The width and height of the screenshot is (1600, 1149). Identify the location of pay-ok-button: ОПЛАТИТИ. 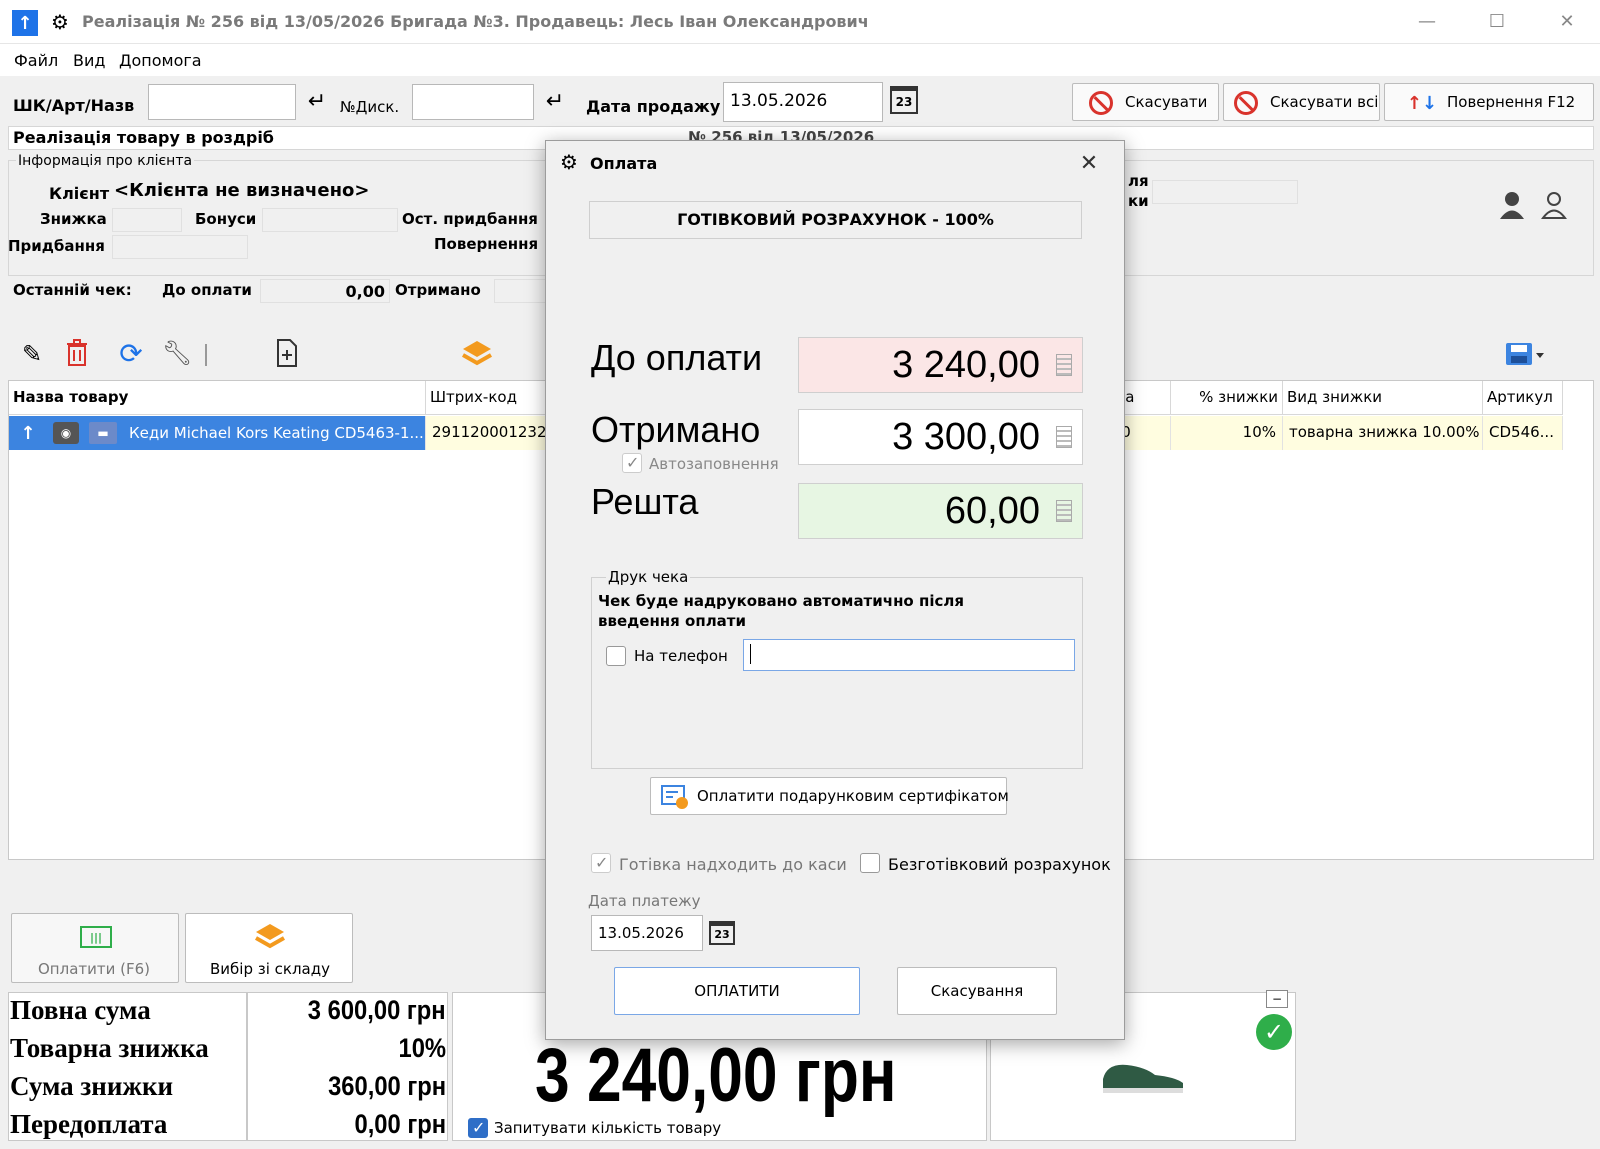
(737, 991).